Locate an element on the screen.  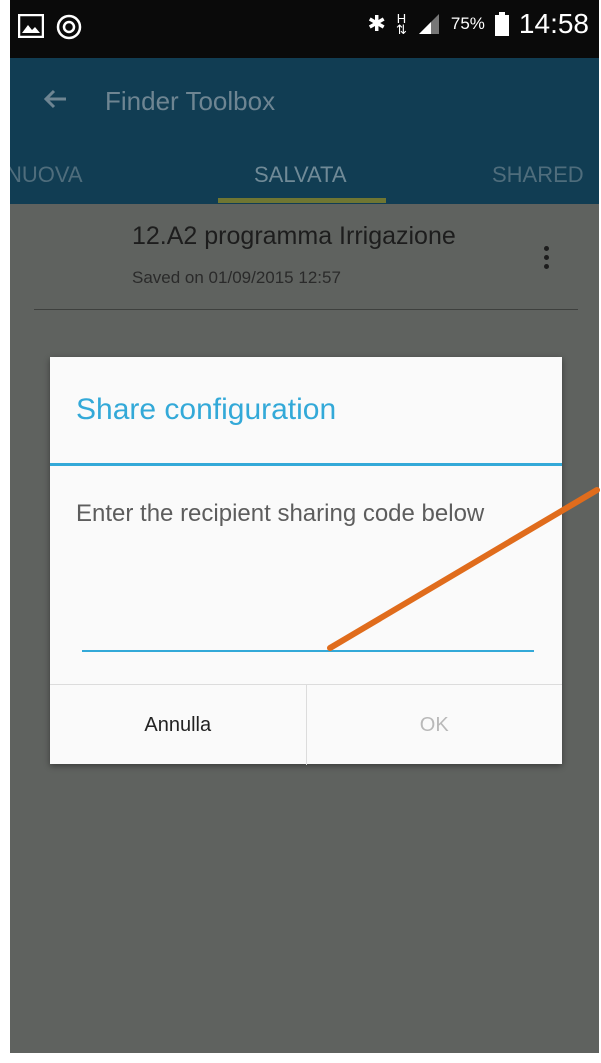
status-right-icons: ✱ H ⇅ 75% 14:58 is located at coordinates (478, 24).